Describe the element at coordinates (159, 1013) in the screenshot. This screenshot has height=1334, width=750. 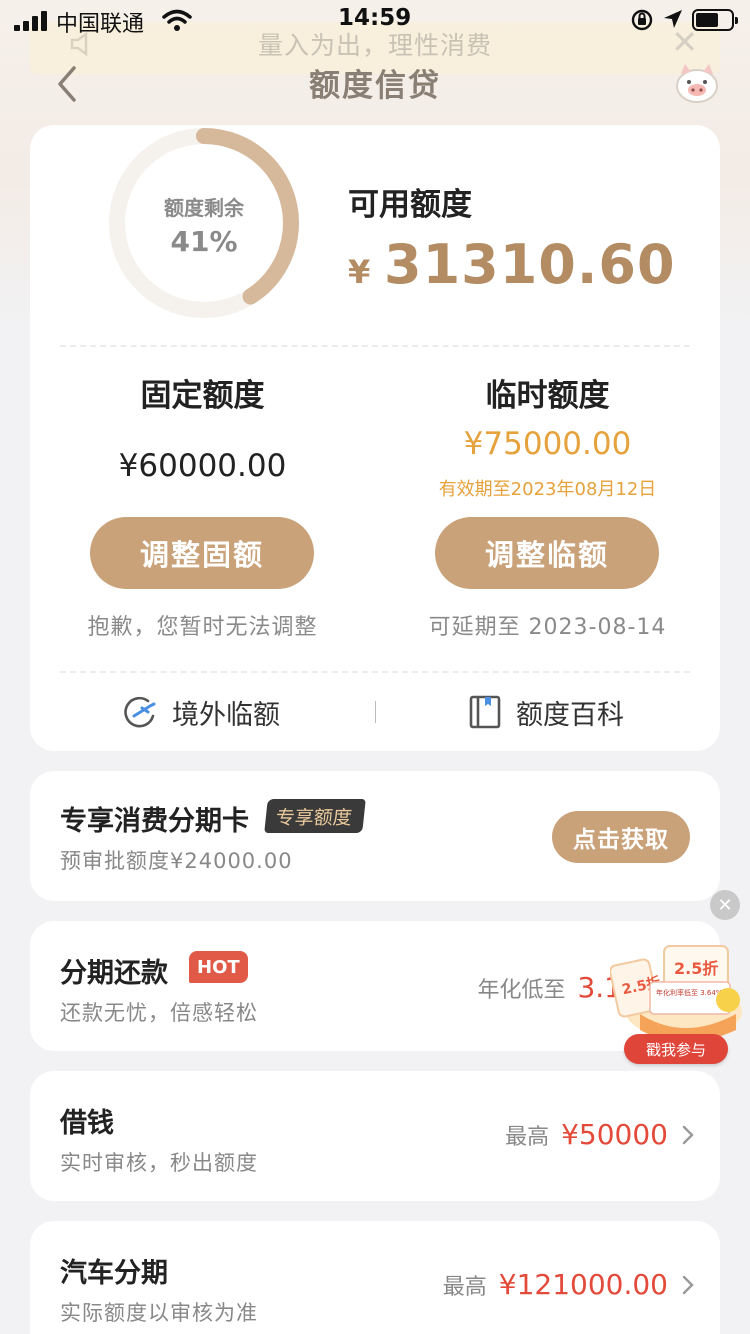
I see `installment-repay-subtitle: 还款无忧，倍感轻松` at that location.